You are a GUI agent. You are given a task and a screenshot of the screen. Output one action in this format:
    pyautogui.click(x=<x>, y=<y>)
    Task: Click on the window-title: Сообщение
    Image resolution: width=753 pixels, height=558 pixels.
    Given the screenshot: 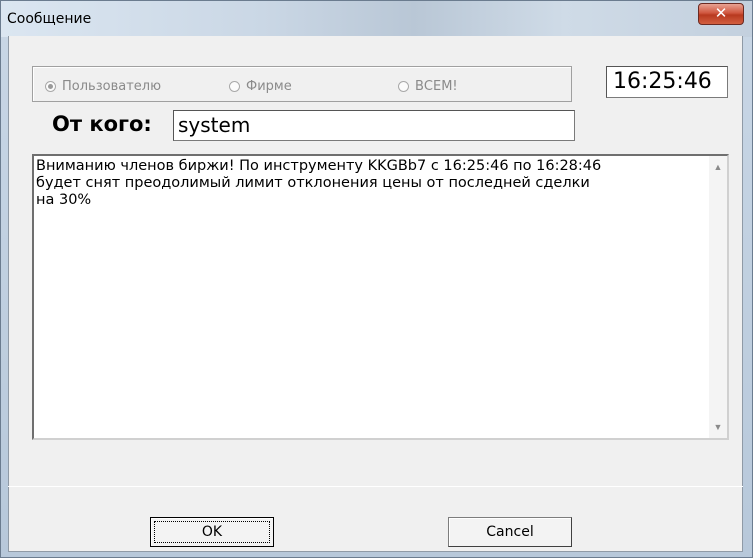 What is the action you would take?
    pyautogui.click(x=49, y=19)
    